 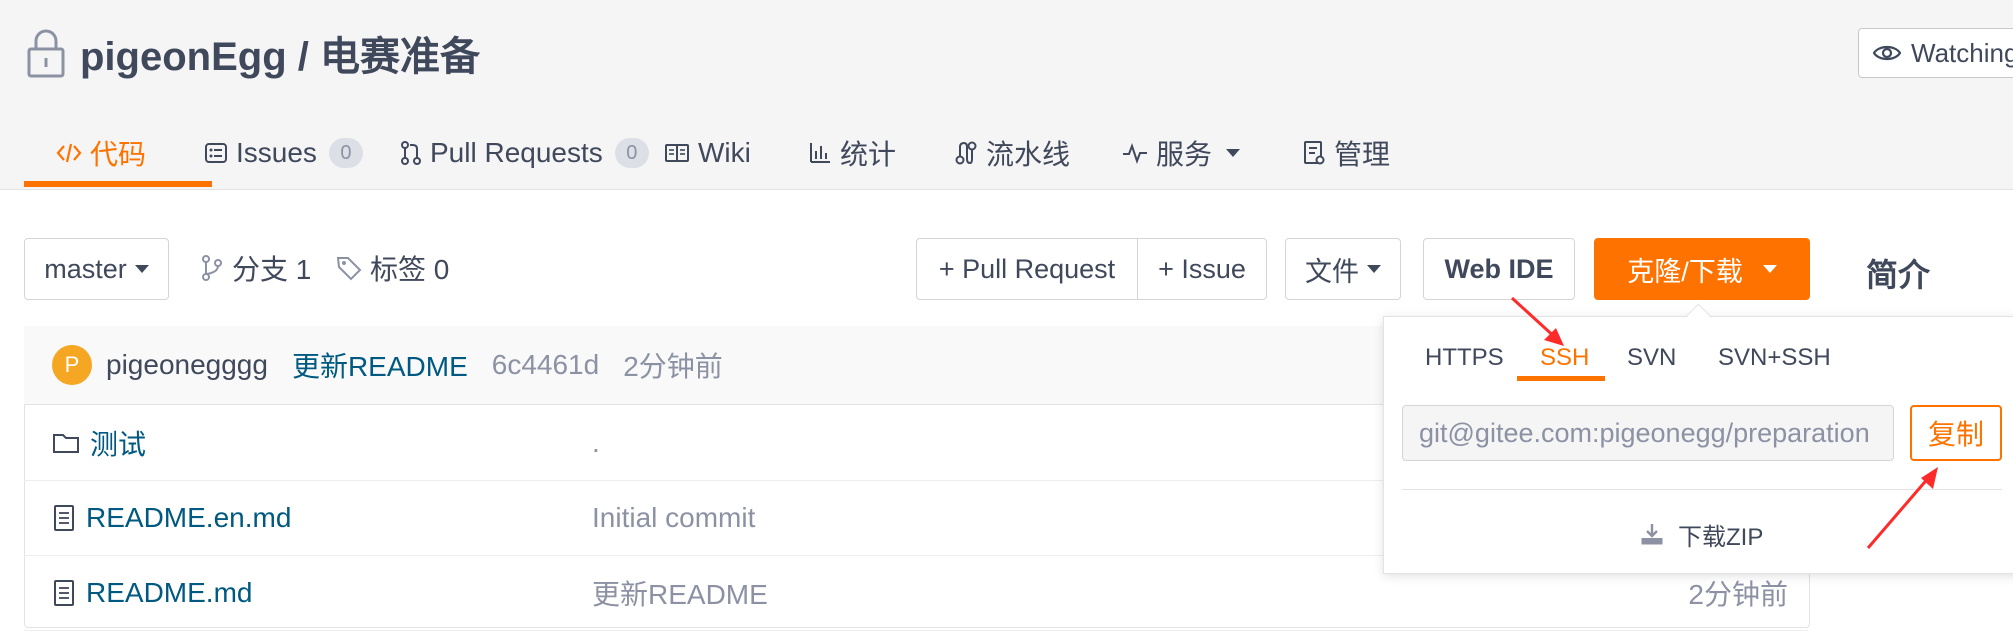 What do you see at coordinates (680, 592) in the screenshot?
I see `file-commit-message: 更新README` at bounding box center [680, 592].